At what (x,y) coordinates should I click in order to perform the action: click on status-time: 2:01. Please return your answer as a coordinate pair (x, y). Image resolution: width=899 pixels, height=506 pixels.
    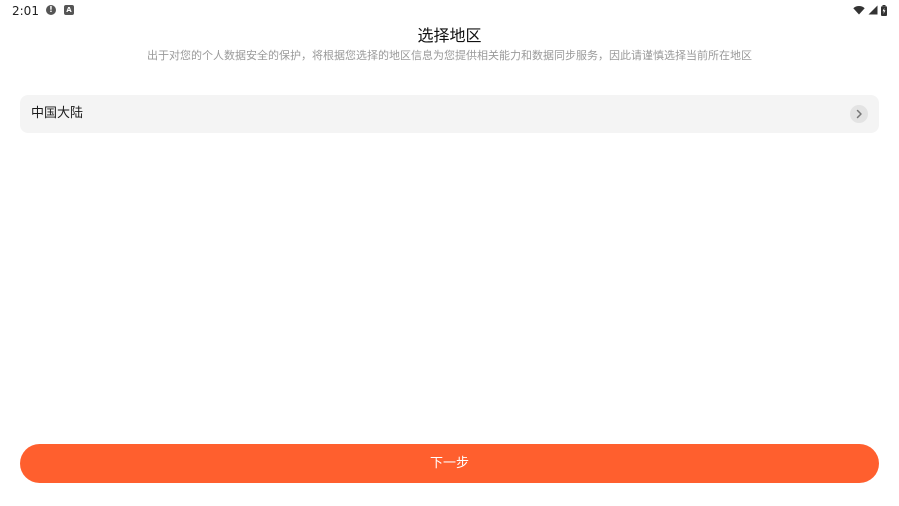
    Looking at the image, I should click on (25, 11).